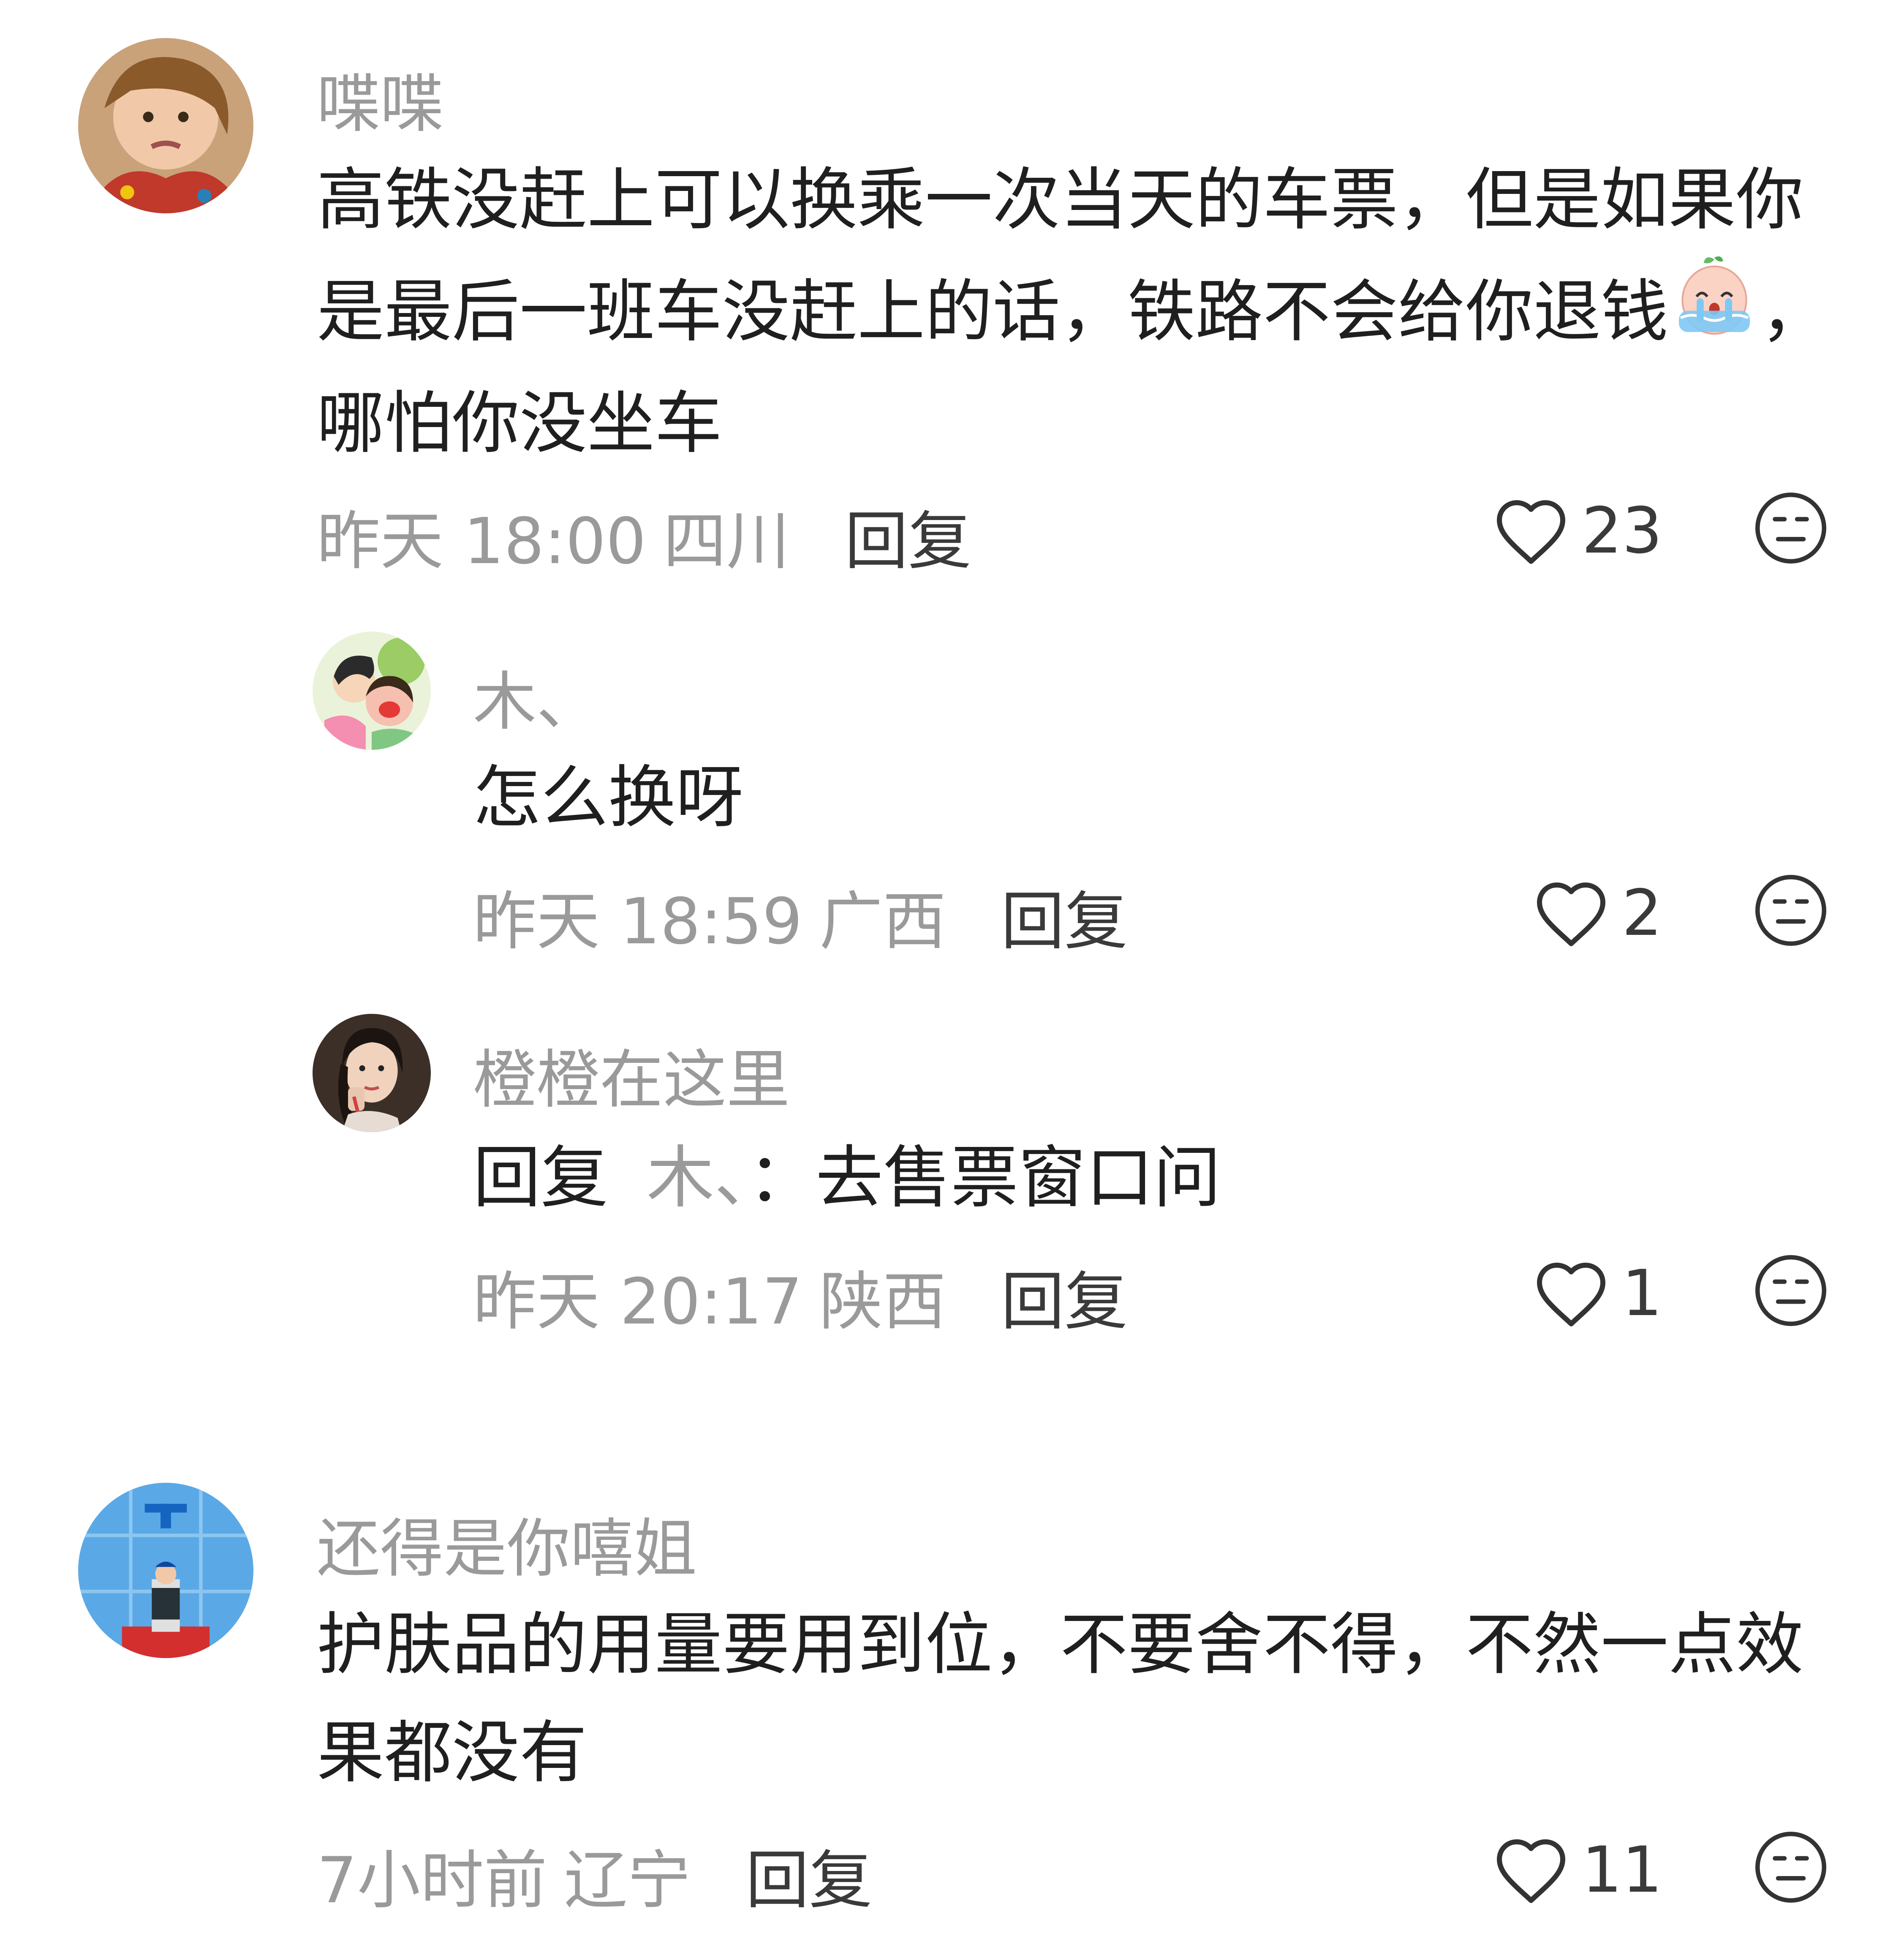 The height and width of the screenshot is (1939, 1904). What do you see at coordinates (1794, 311) in the screenshot?
I see `comment-text-segment: ，` at bounding box center [1794, 311].